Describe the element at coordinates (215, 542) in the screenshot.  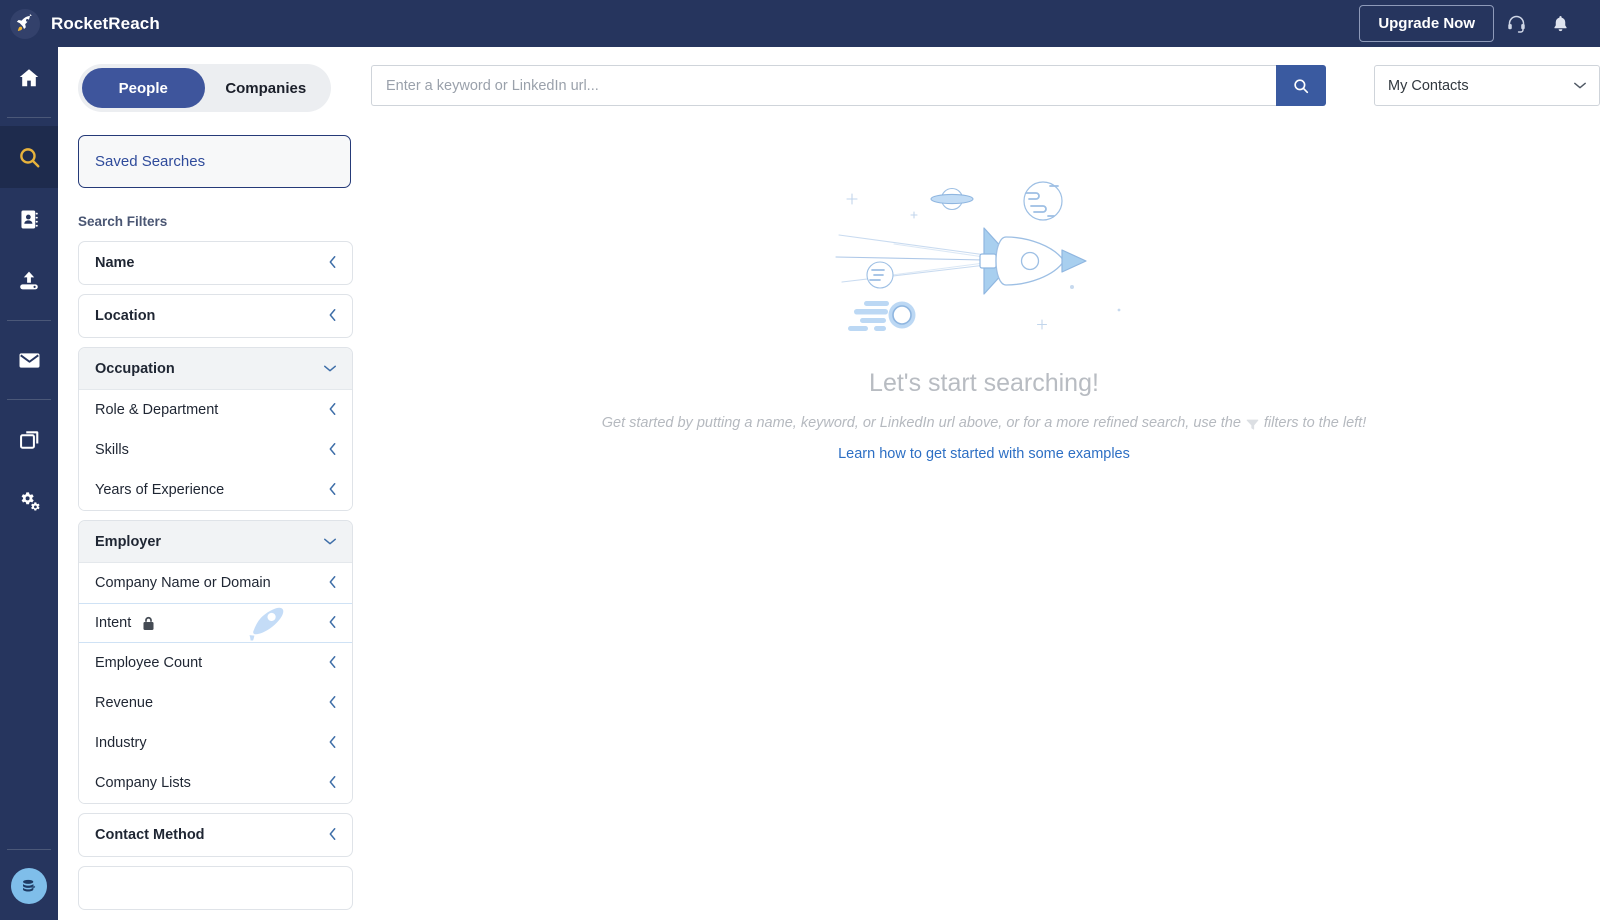
I see `filter-header-employer: Employer` at that location.